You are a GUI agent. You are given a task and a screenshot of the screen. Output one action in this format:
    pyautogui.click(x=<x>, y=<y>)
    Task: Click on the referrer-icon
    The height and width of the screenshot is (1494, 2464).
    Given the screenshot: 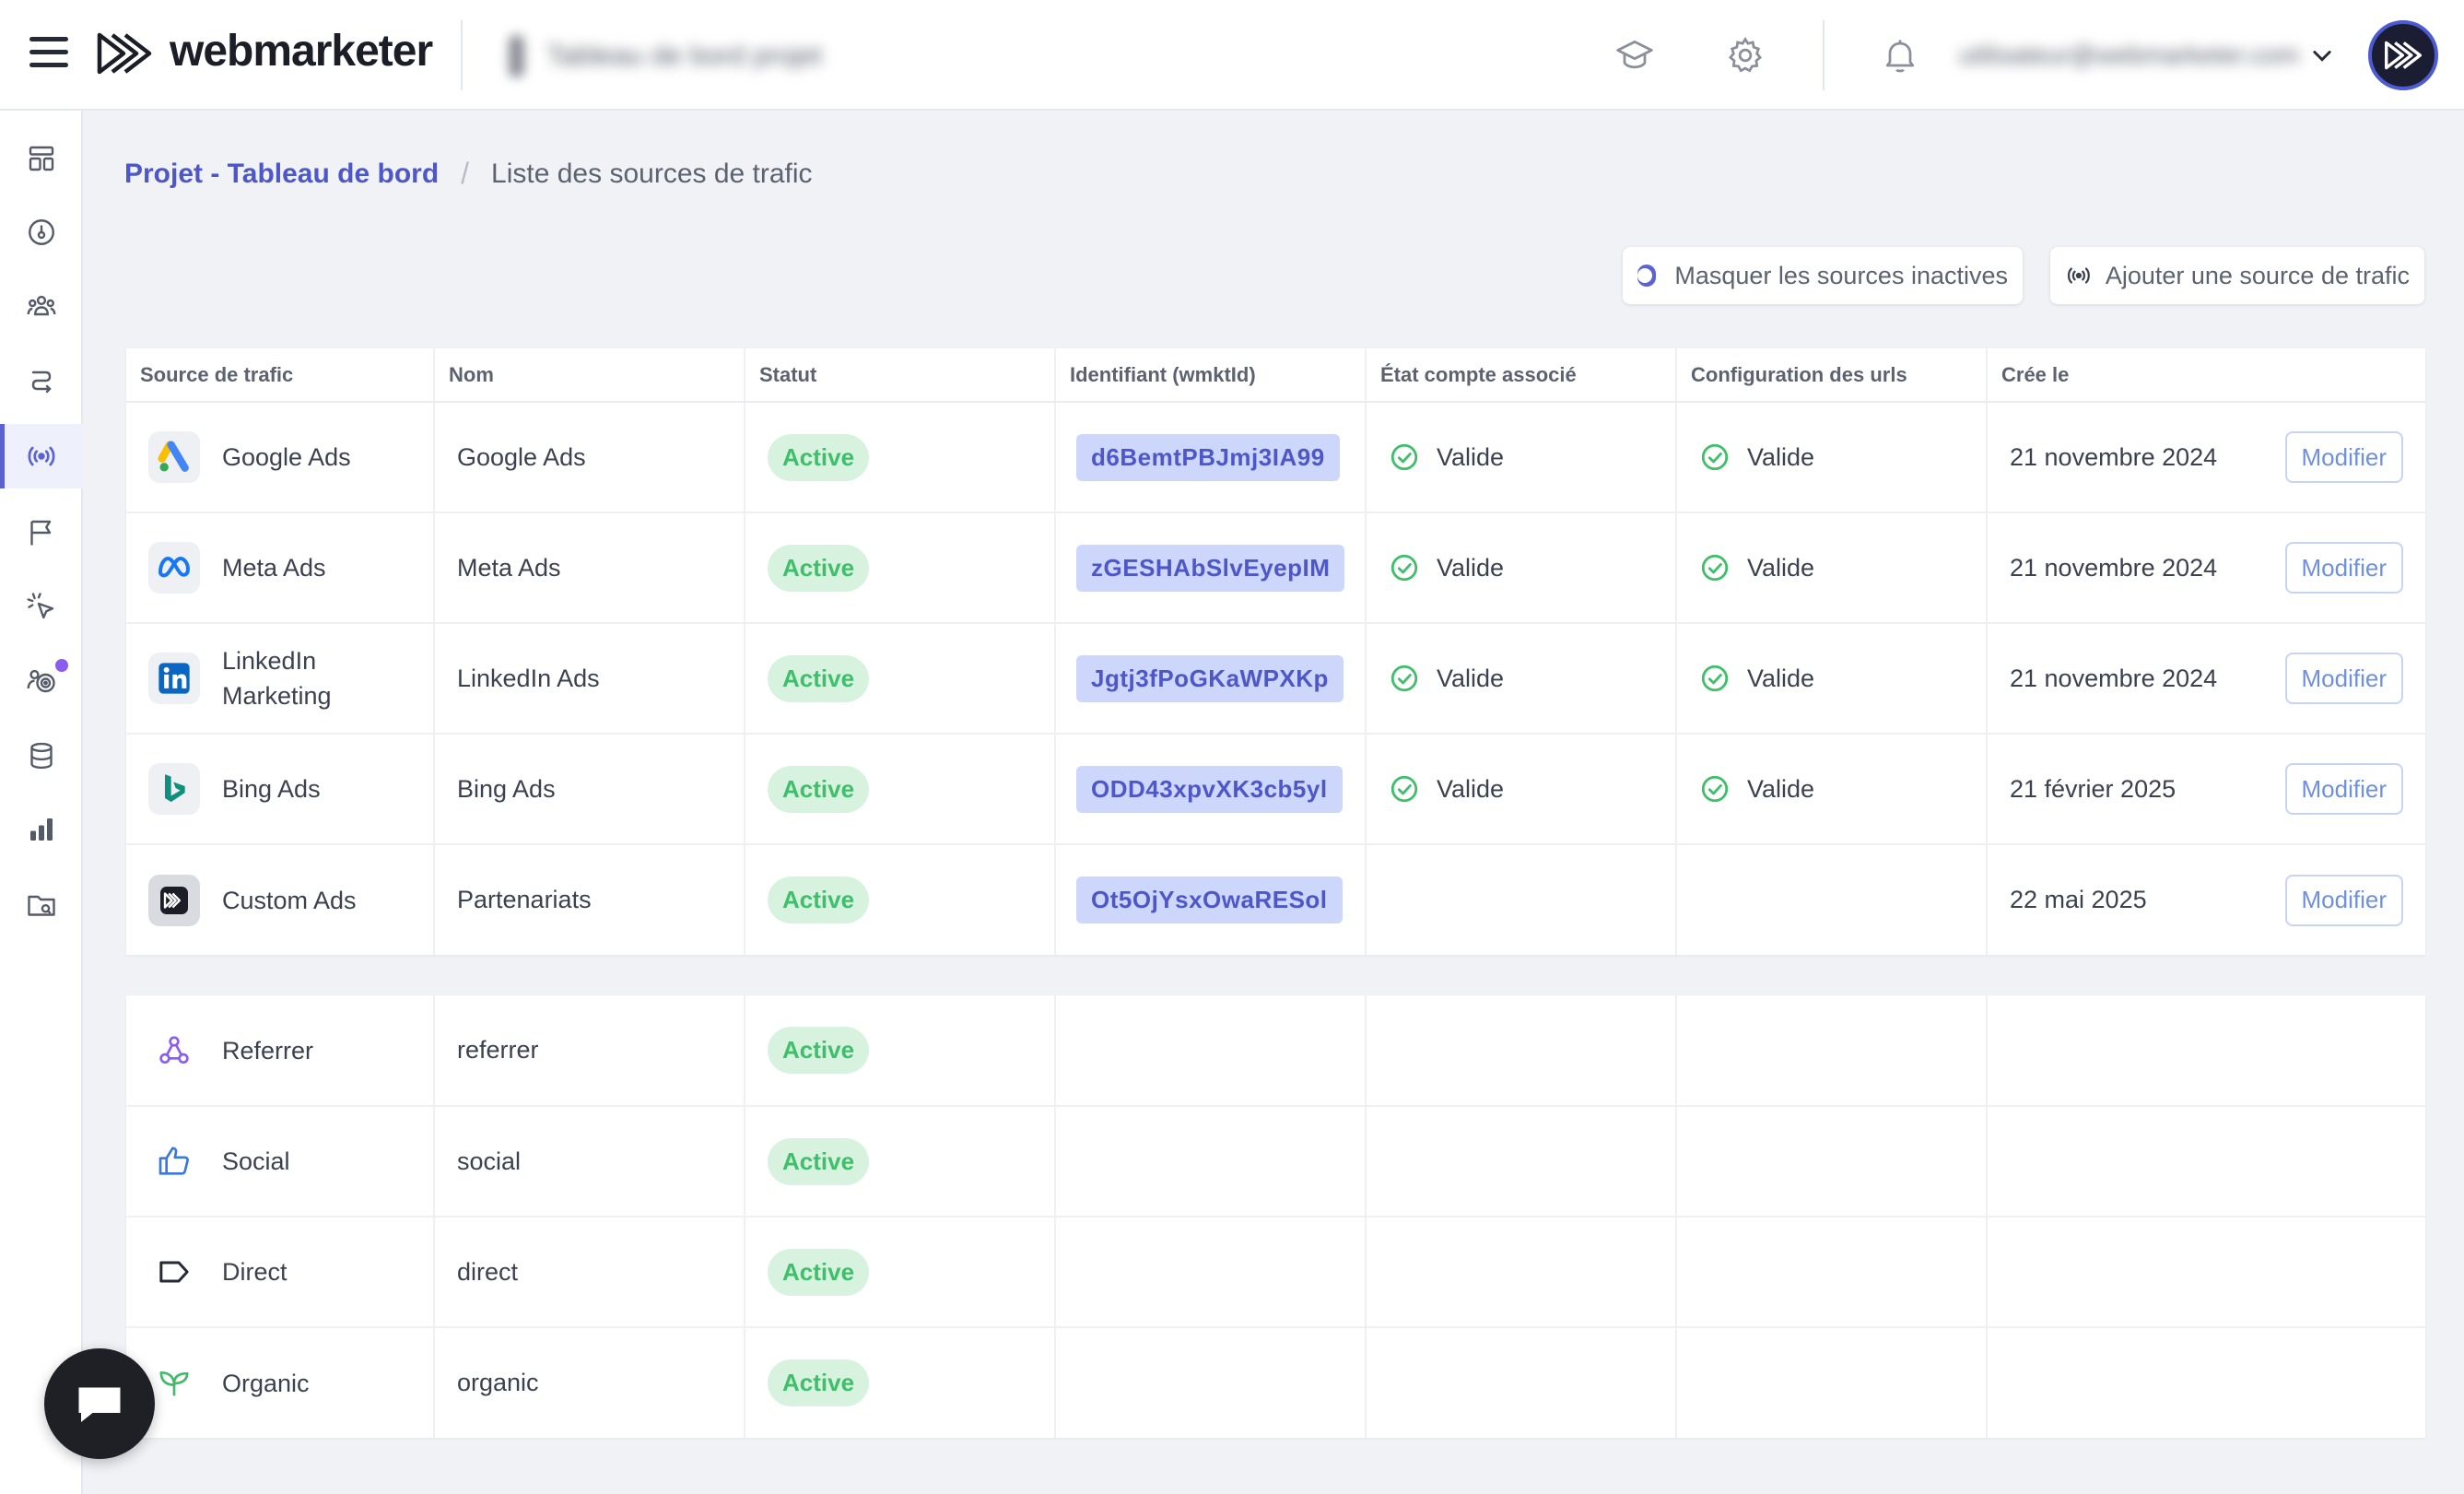 What is the action you would take?
    pyautogui.click(x=174, y=1050)
    